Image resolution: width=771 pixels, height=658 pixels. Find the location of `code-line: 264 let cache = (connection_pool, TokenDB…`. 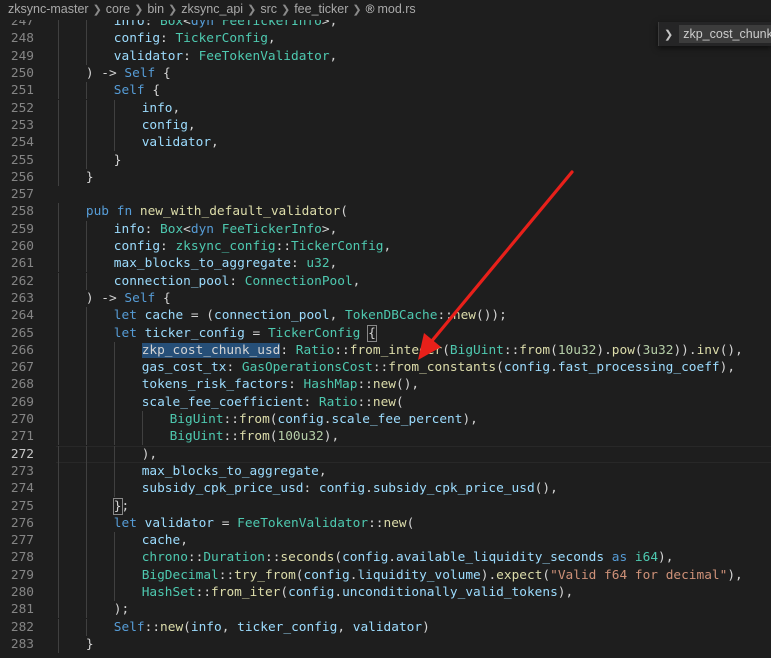

code-line: 264 let cache = (connection_pool, TokenDB… is located at coordinates (385, 316).